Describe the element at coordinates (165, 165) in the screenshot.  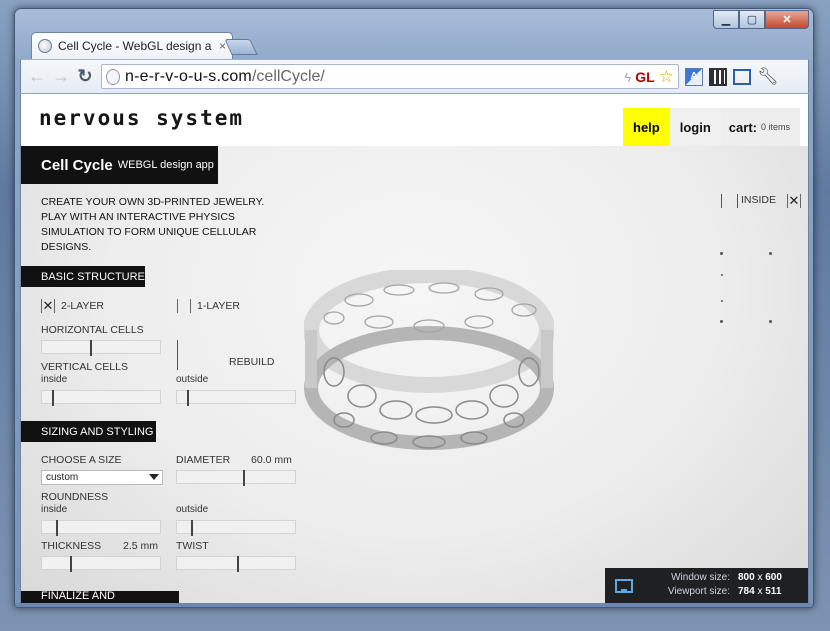
I see `app-subtitle: WEBGL design app` at that location.